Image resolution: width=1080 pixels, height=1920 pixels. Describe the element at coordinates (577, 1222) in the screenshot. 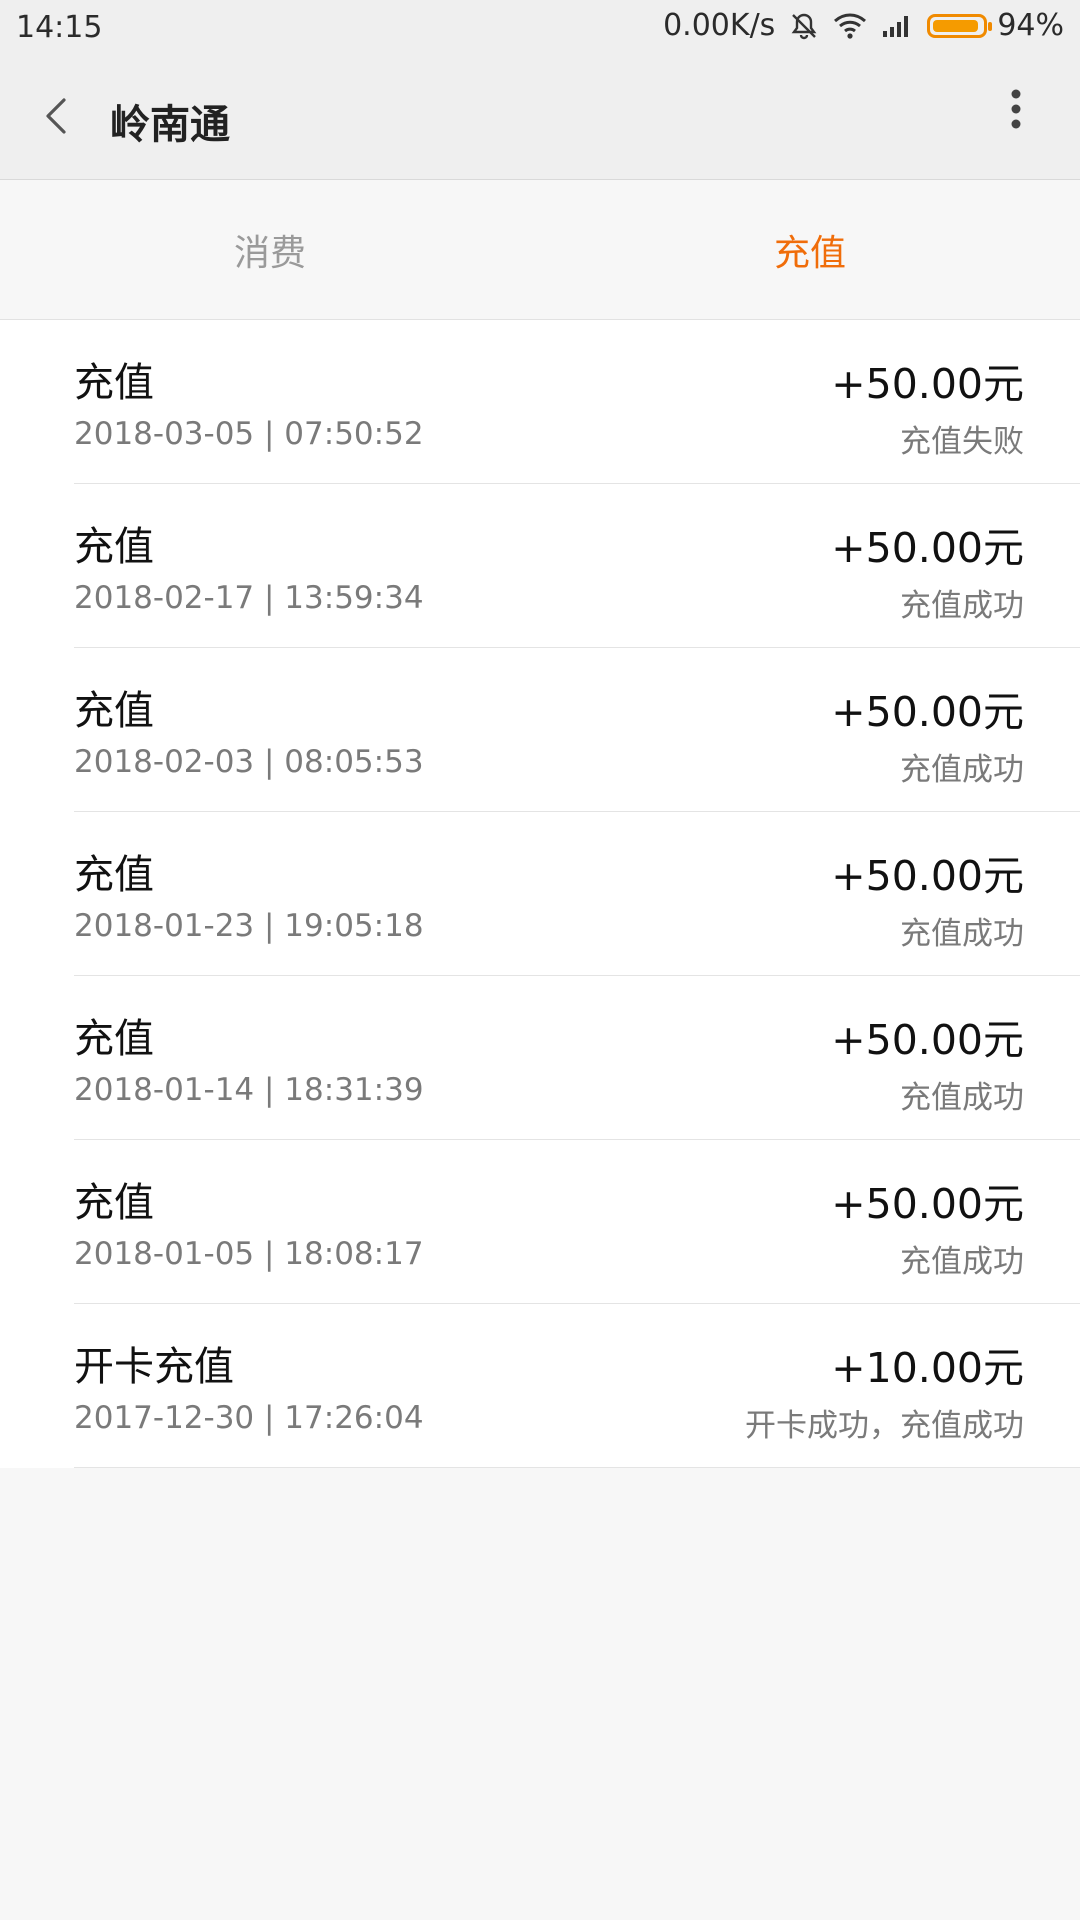

I see `list-item: 充值 2018-01-05 | 18:08:17 +50.00元 充值成功` at that location.